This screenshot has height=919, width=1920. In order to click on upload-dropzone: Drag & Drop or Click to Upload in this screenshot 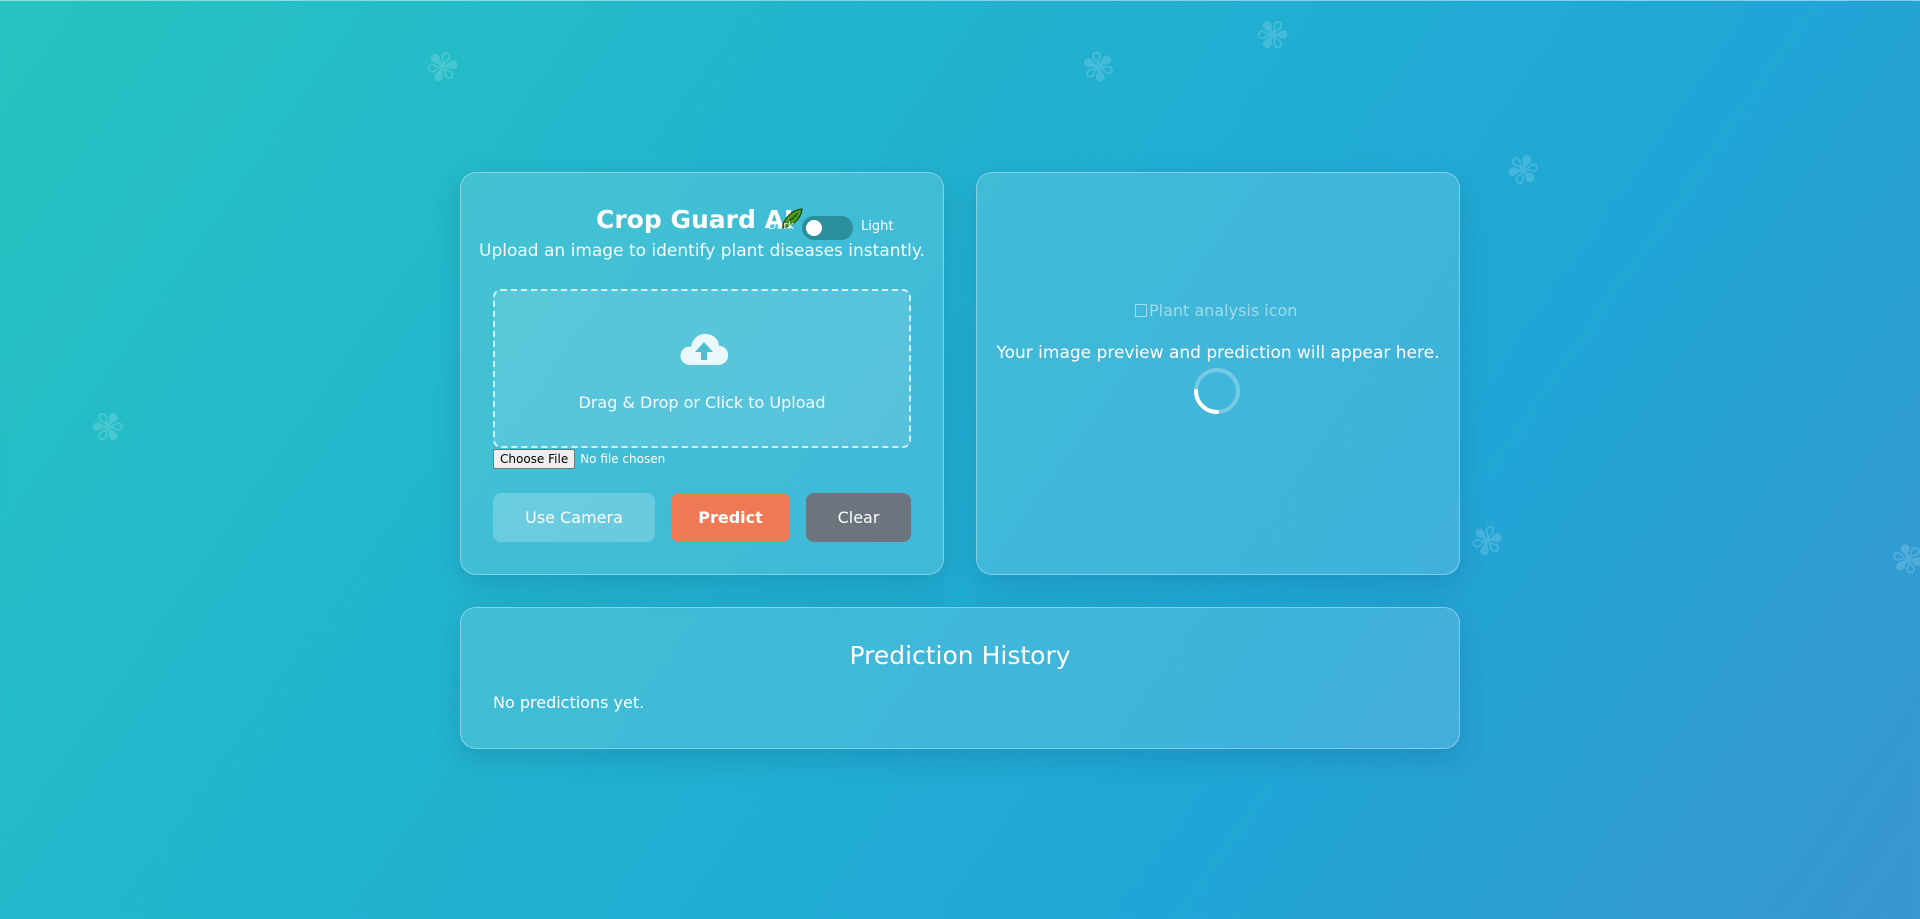, I will do `click(702, 368)`.